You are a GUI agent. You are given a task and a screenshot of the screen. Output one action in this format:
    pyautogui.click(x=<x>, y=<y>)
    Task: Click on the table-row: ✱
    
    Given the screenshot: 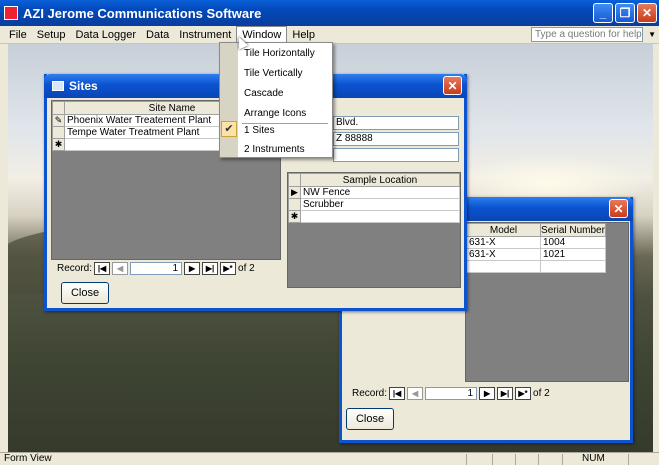 What is the action you would take?
    pyautogui.click(x=374, y=216)
    